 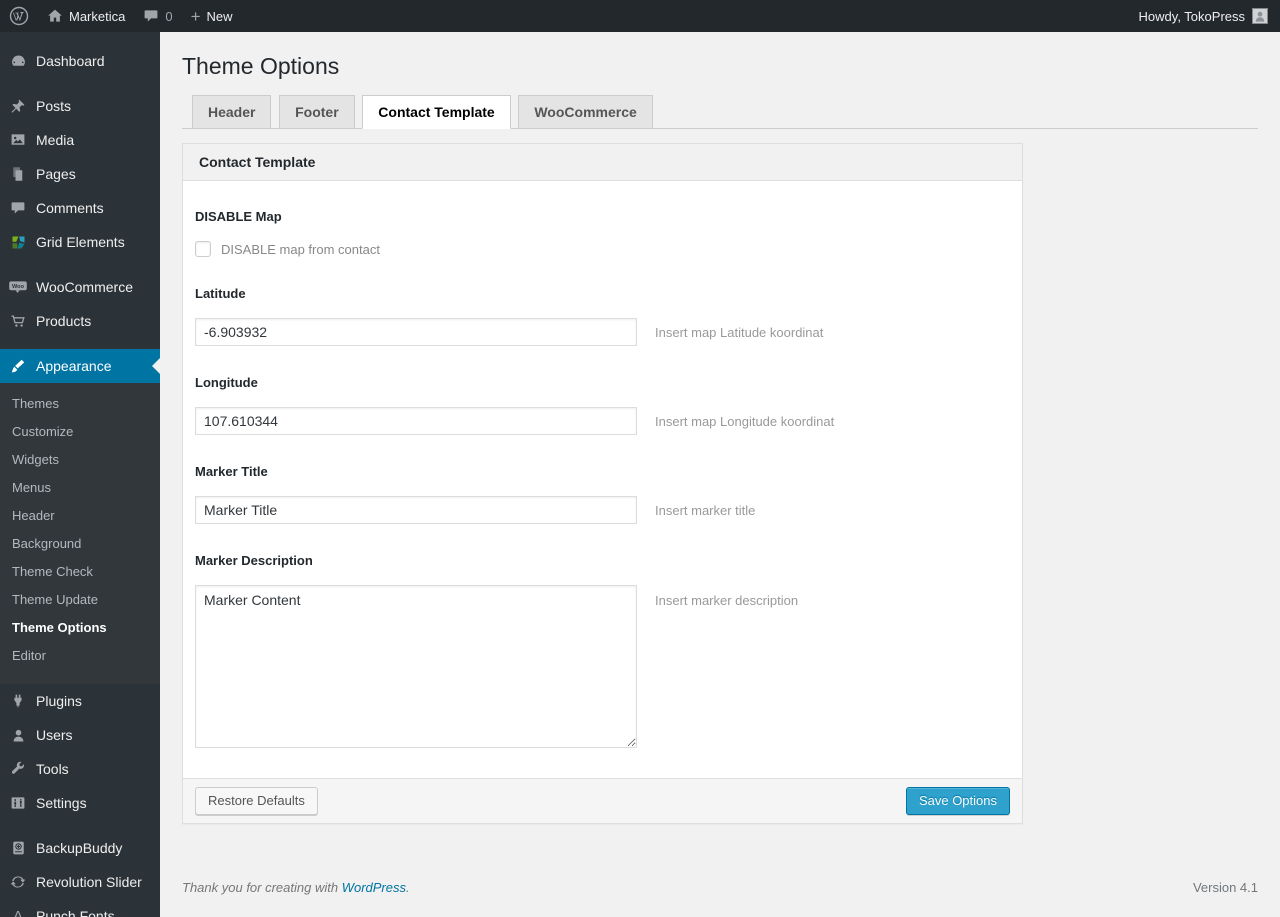 I want to click on page-title: Theme Options, so click(x=261, y=66).